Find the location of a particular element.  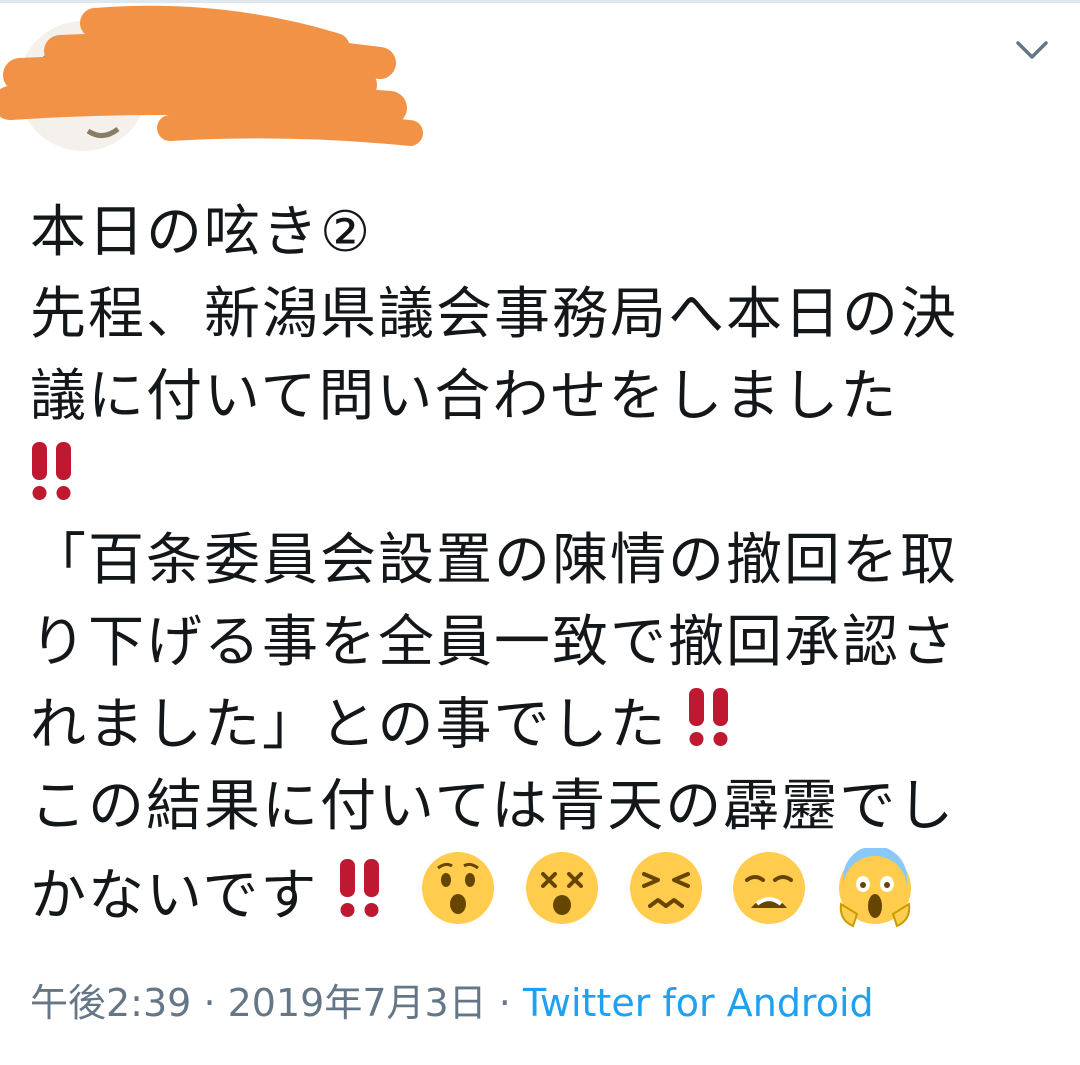

tweet-meta: 午後2:39 · 2019年7月3日 · Twitter for Android is located at coordinates (452, 999).